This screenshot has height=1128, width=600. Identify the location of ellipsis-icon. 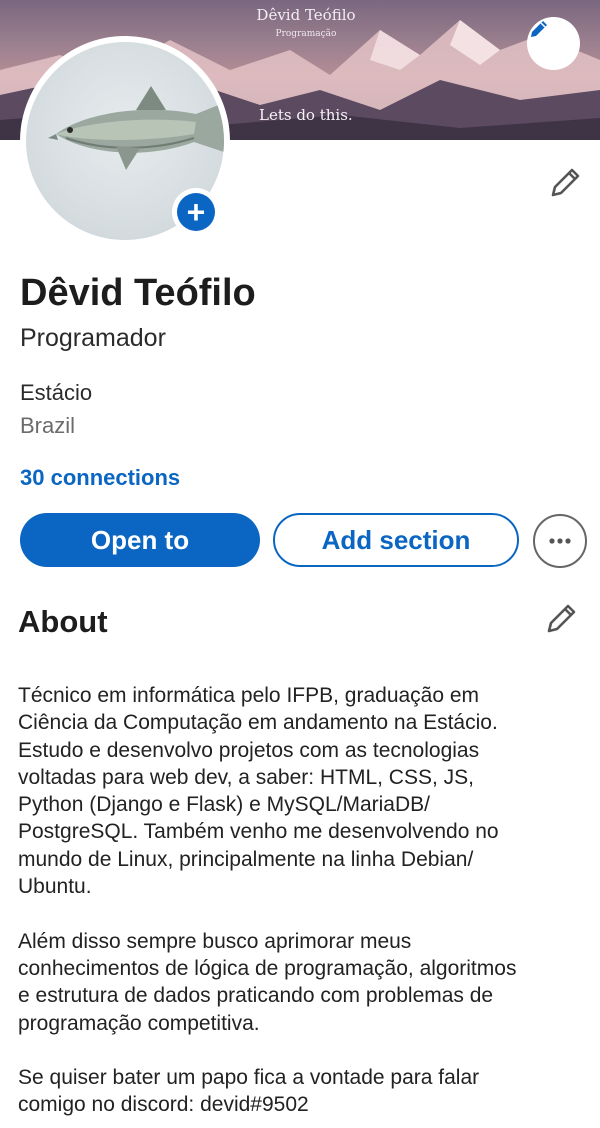
(560, 541).